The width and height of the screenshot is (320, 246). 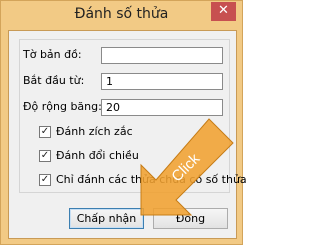 What do you see at coordinates (162, 55) in the screenshot?
I see `map-sheet-input` at bounding box center [162, 55].